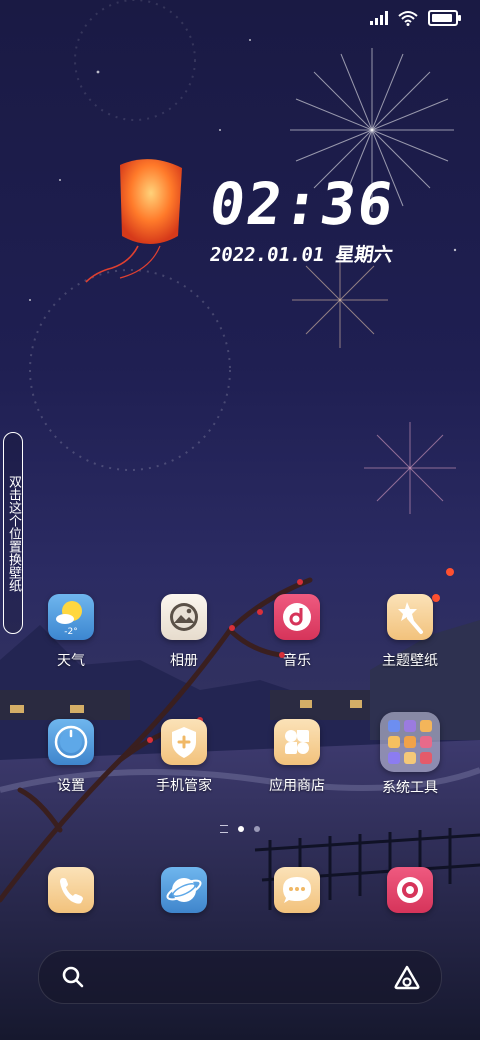 The image size is (480, 1040). Describe the element at coordinates (71, 786) in the screenshot. I see `app-label: 设置` at that location.